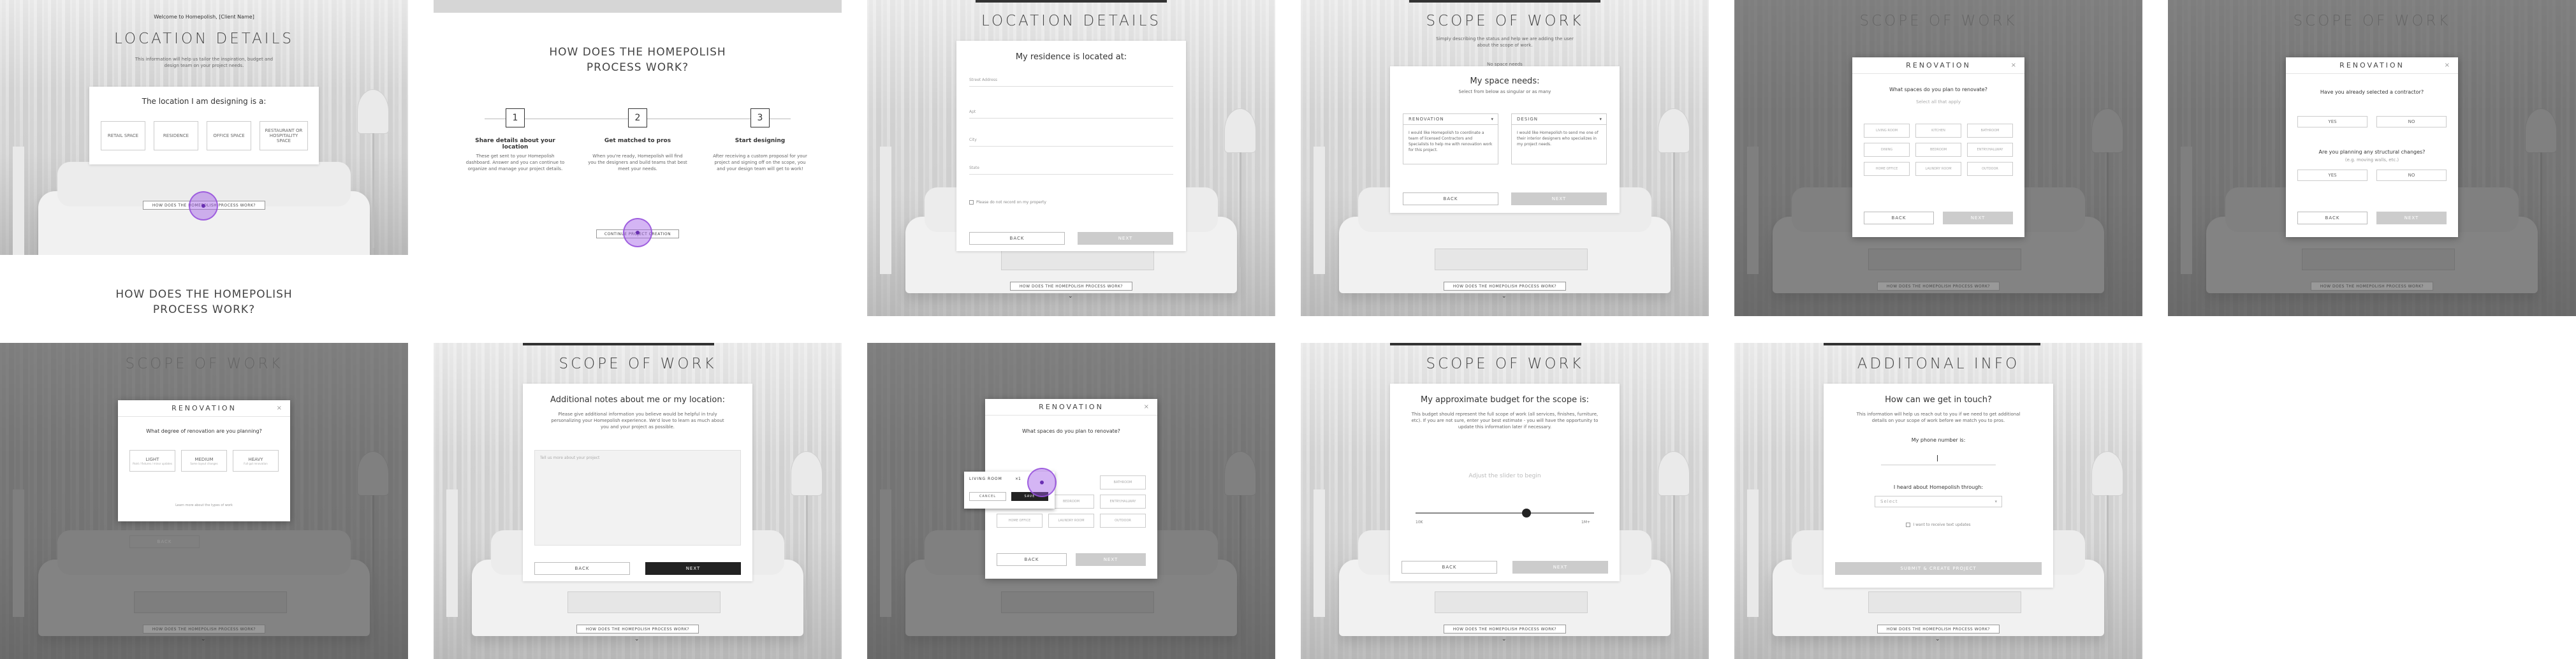 This screenshot has width=2576, height=659. Describe the element at coordinates (203, 206) in the screenshot. I see `click-indicator` at that location.